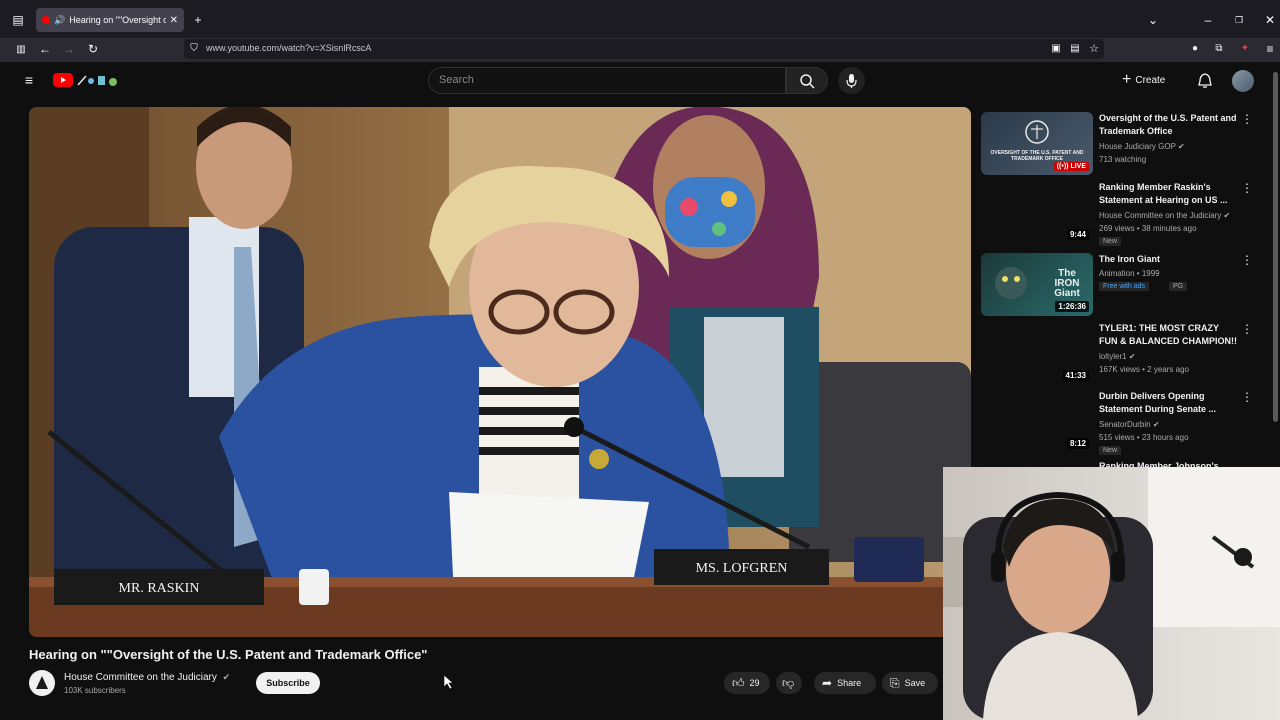 This screenshot has width=1280, height=720. Describe the element at coordinates (42, 683) in the screenshot. I see `channel-avatar` at that location.